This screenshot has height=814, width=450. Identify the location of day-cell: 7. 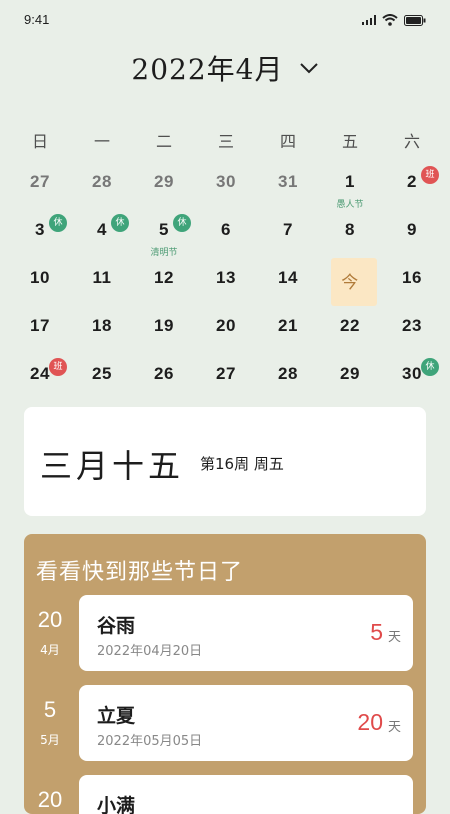
(288, 232).